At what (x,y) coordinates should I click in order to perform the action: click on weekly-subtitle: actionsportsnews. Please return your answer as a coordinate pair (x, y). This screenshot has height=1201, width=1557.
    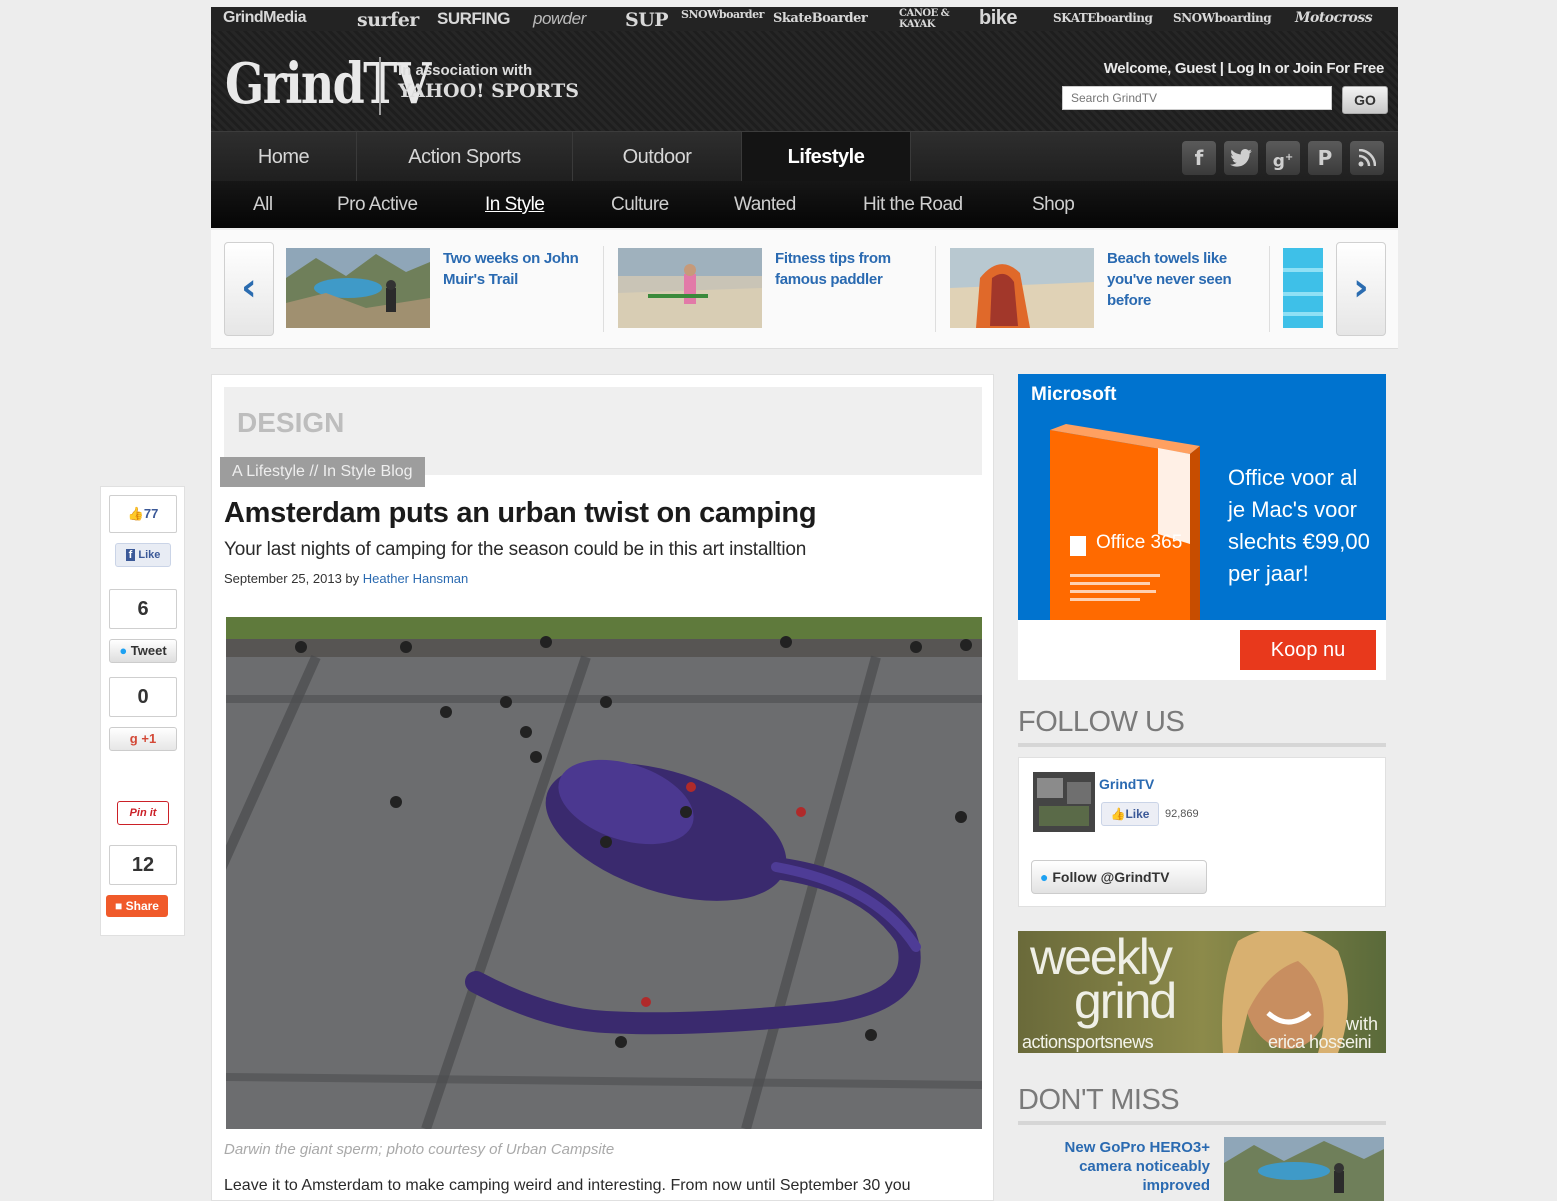
    Looking at the image, I should click on (1088, 1042).